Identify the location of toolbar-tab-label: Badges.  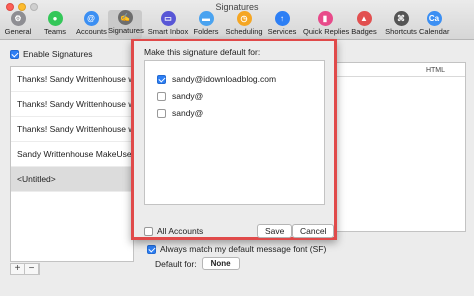
(364, 31).